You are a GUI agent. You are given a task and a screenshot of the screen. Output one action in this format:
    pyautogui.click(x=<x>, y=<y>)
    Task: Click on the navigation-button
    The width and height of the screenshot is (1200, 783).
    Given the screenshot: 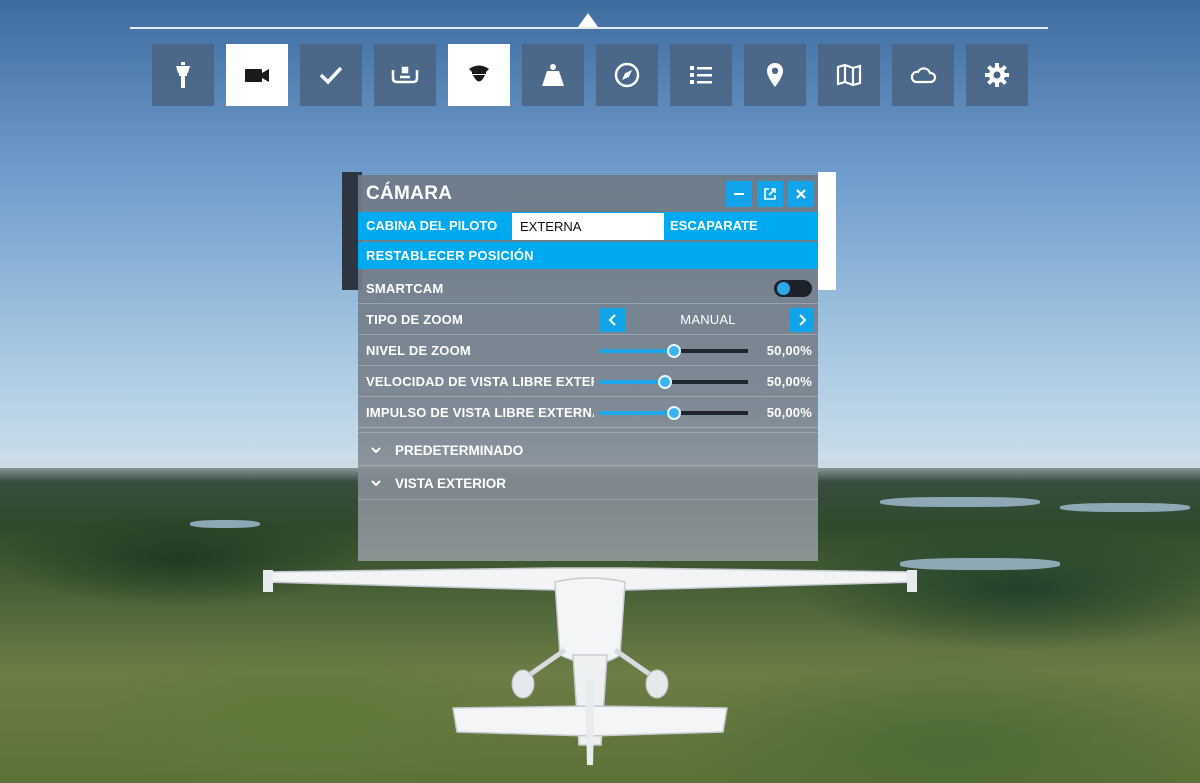 What is the action you would take?
    pyautogui.click(x=627, y=75)
    